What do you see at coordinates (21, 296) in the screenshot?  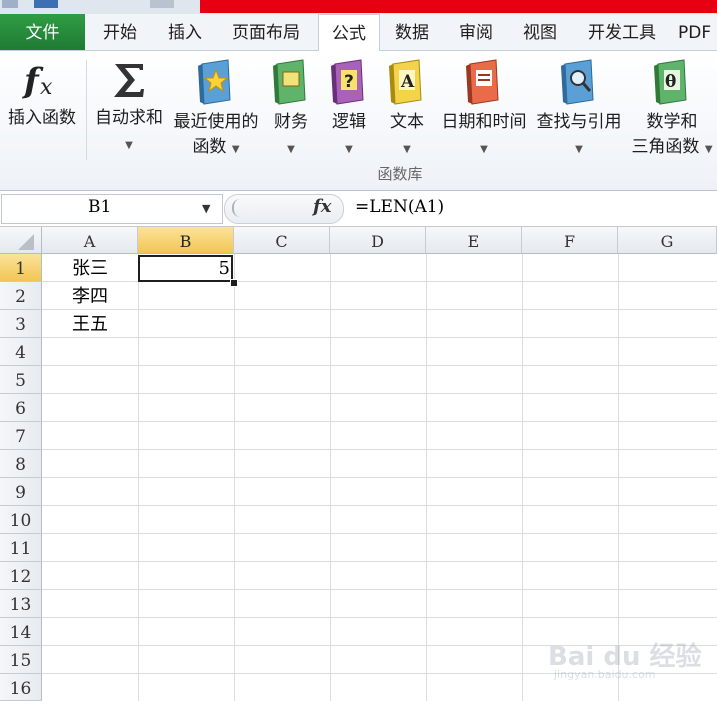 I see `row-header-2: 2` at bounding box center [21, 296].